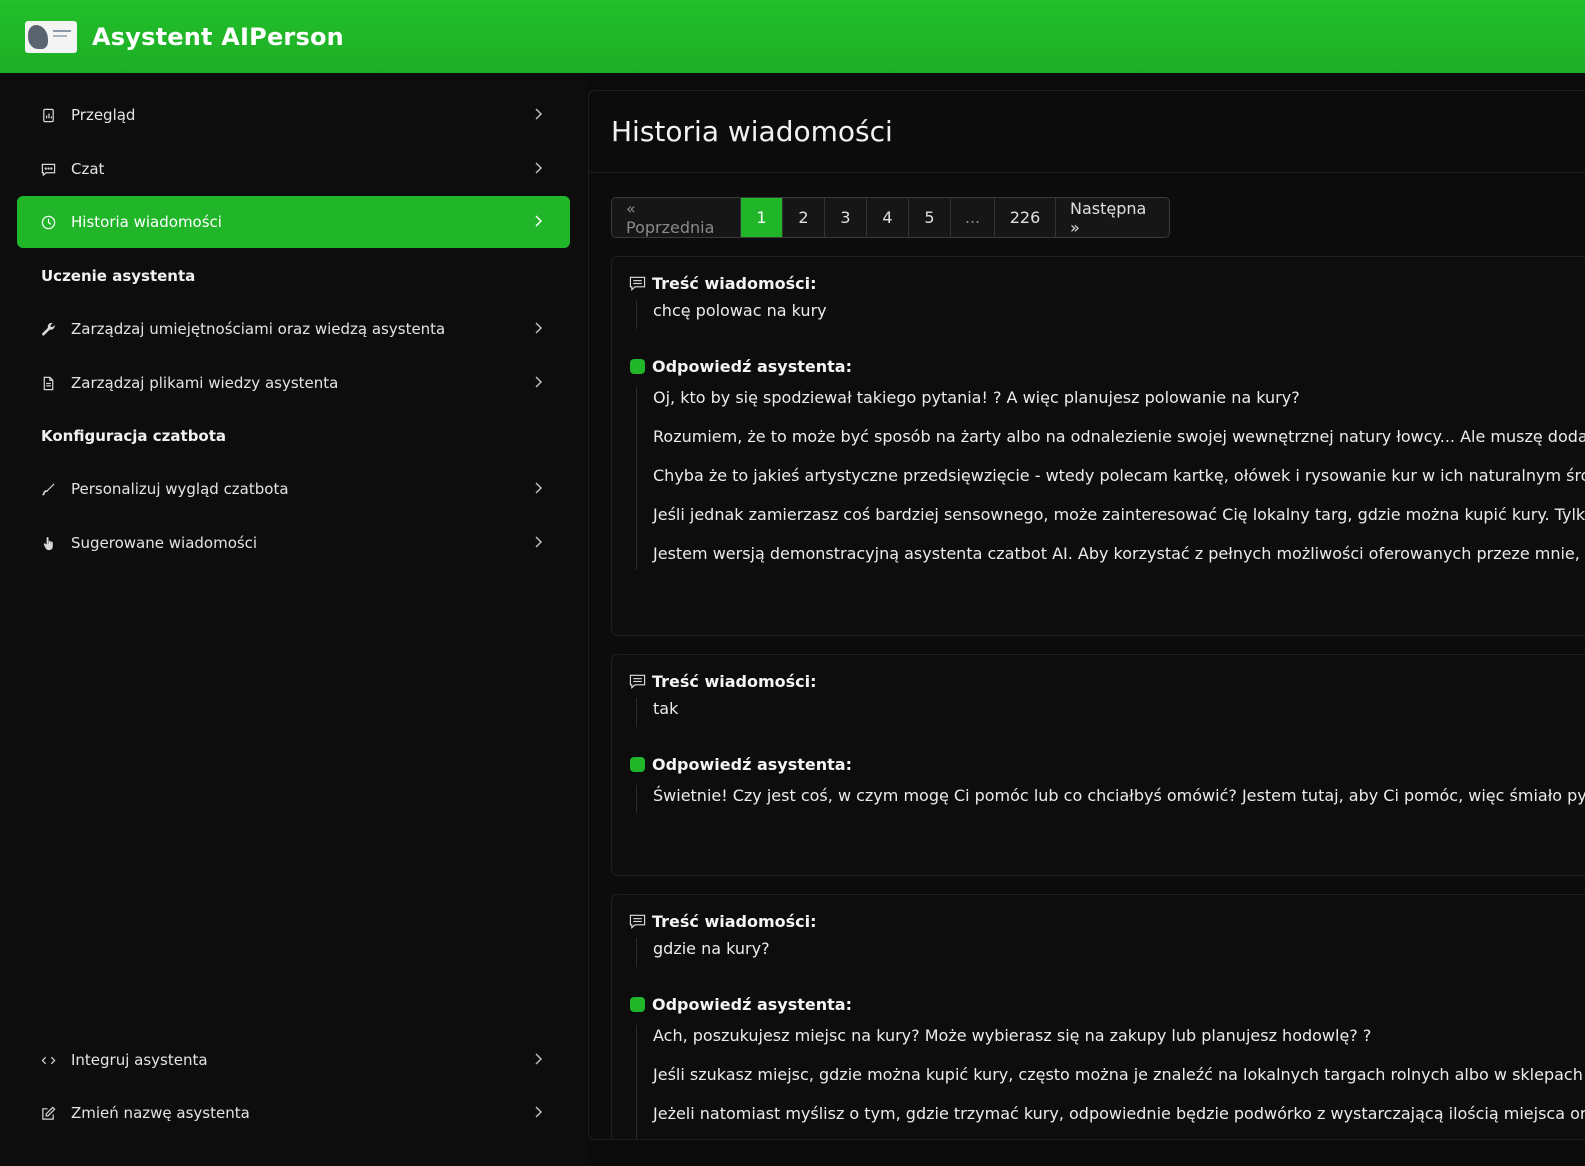 The height and width of the screenshot is (1166, 1585). Describe the element at coordinates (88, 169) in the screenshot. I see `sidebar-item-label: Czat` at that location.